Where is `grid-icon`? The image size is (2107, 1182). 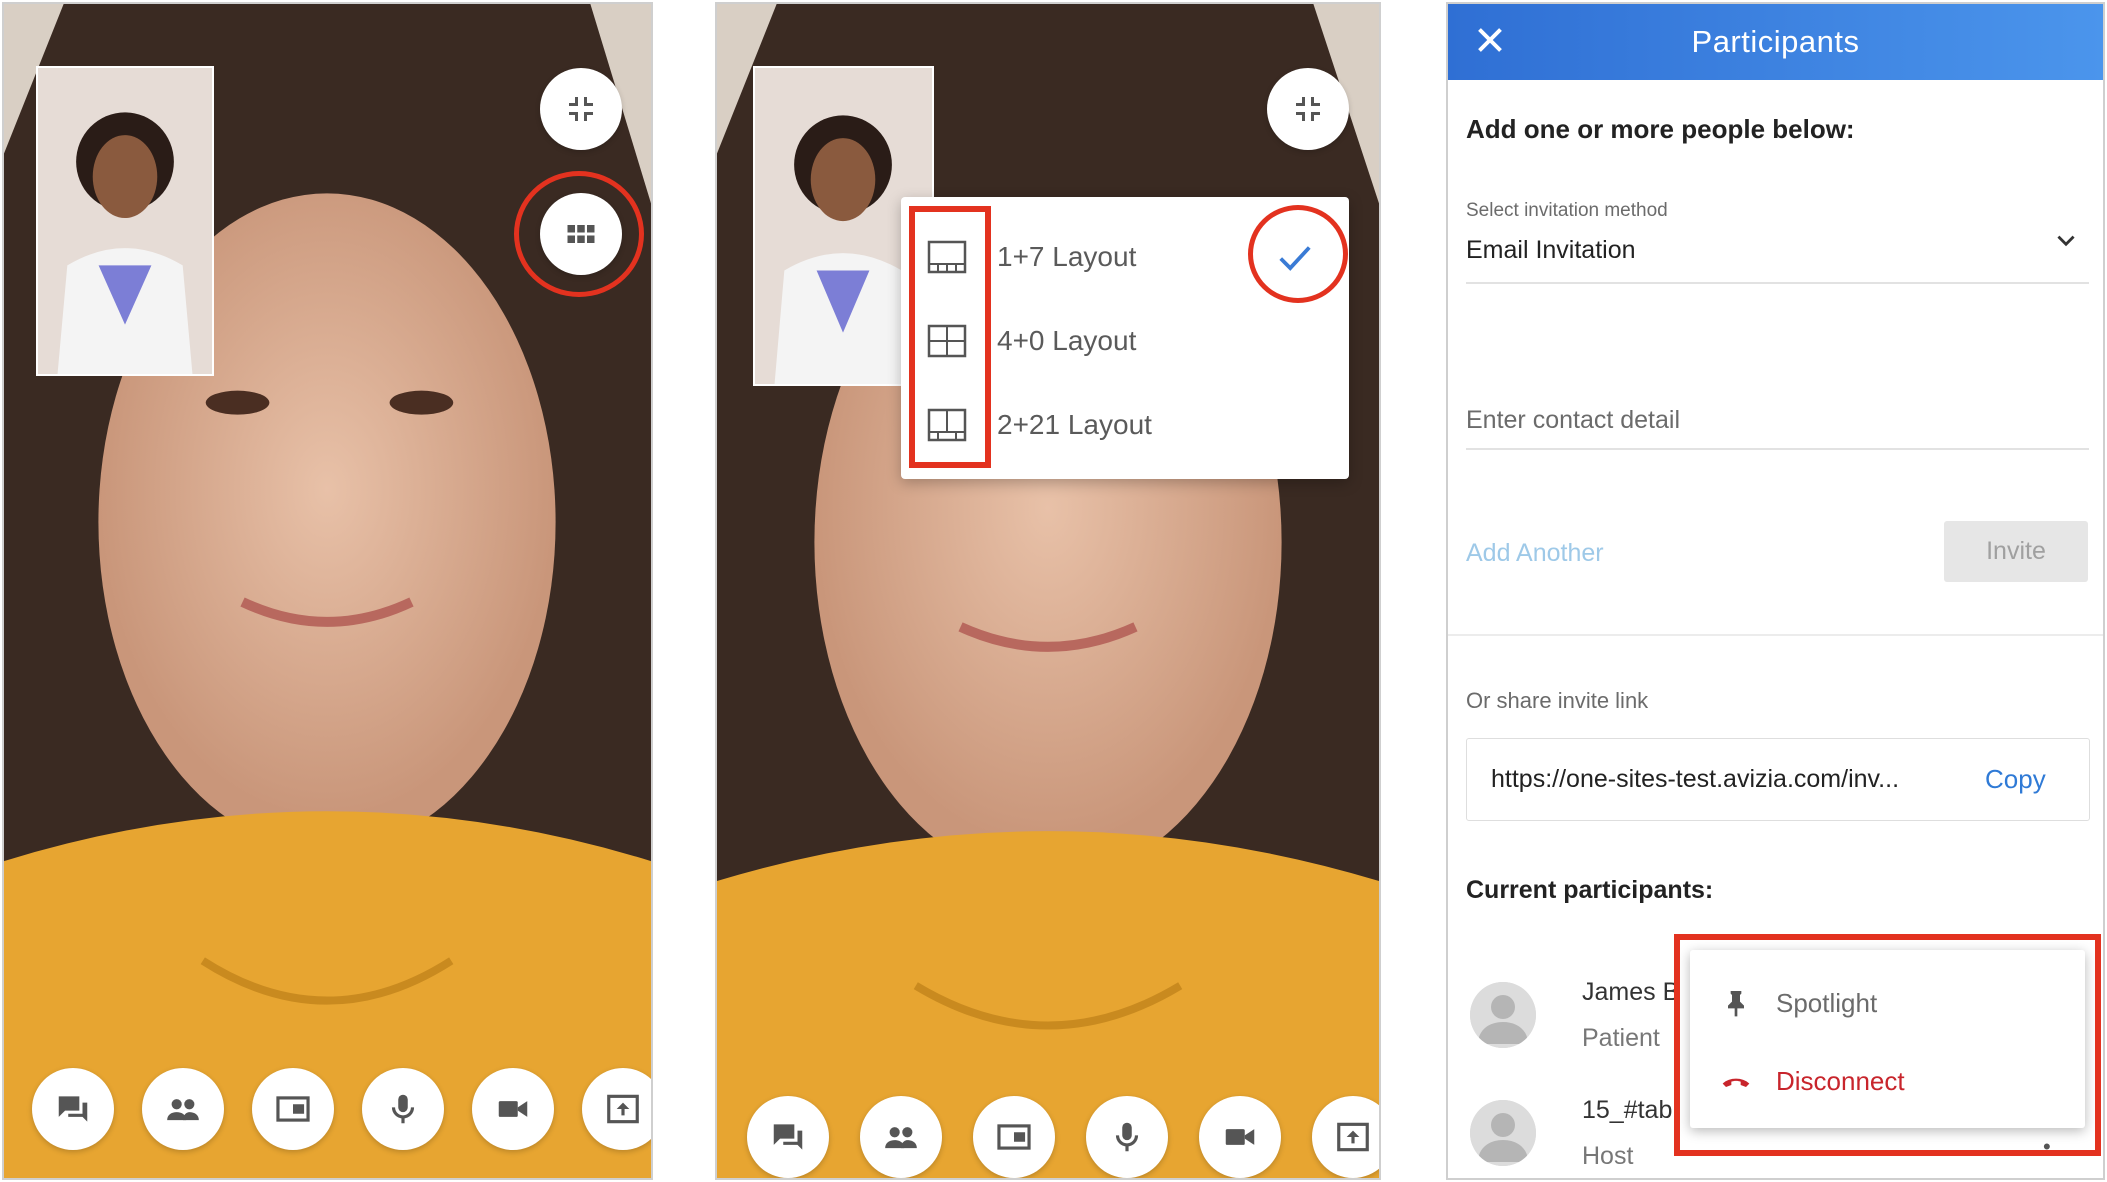
grid-icon is located at coordinates (581, 234).